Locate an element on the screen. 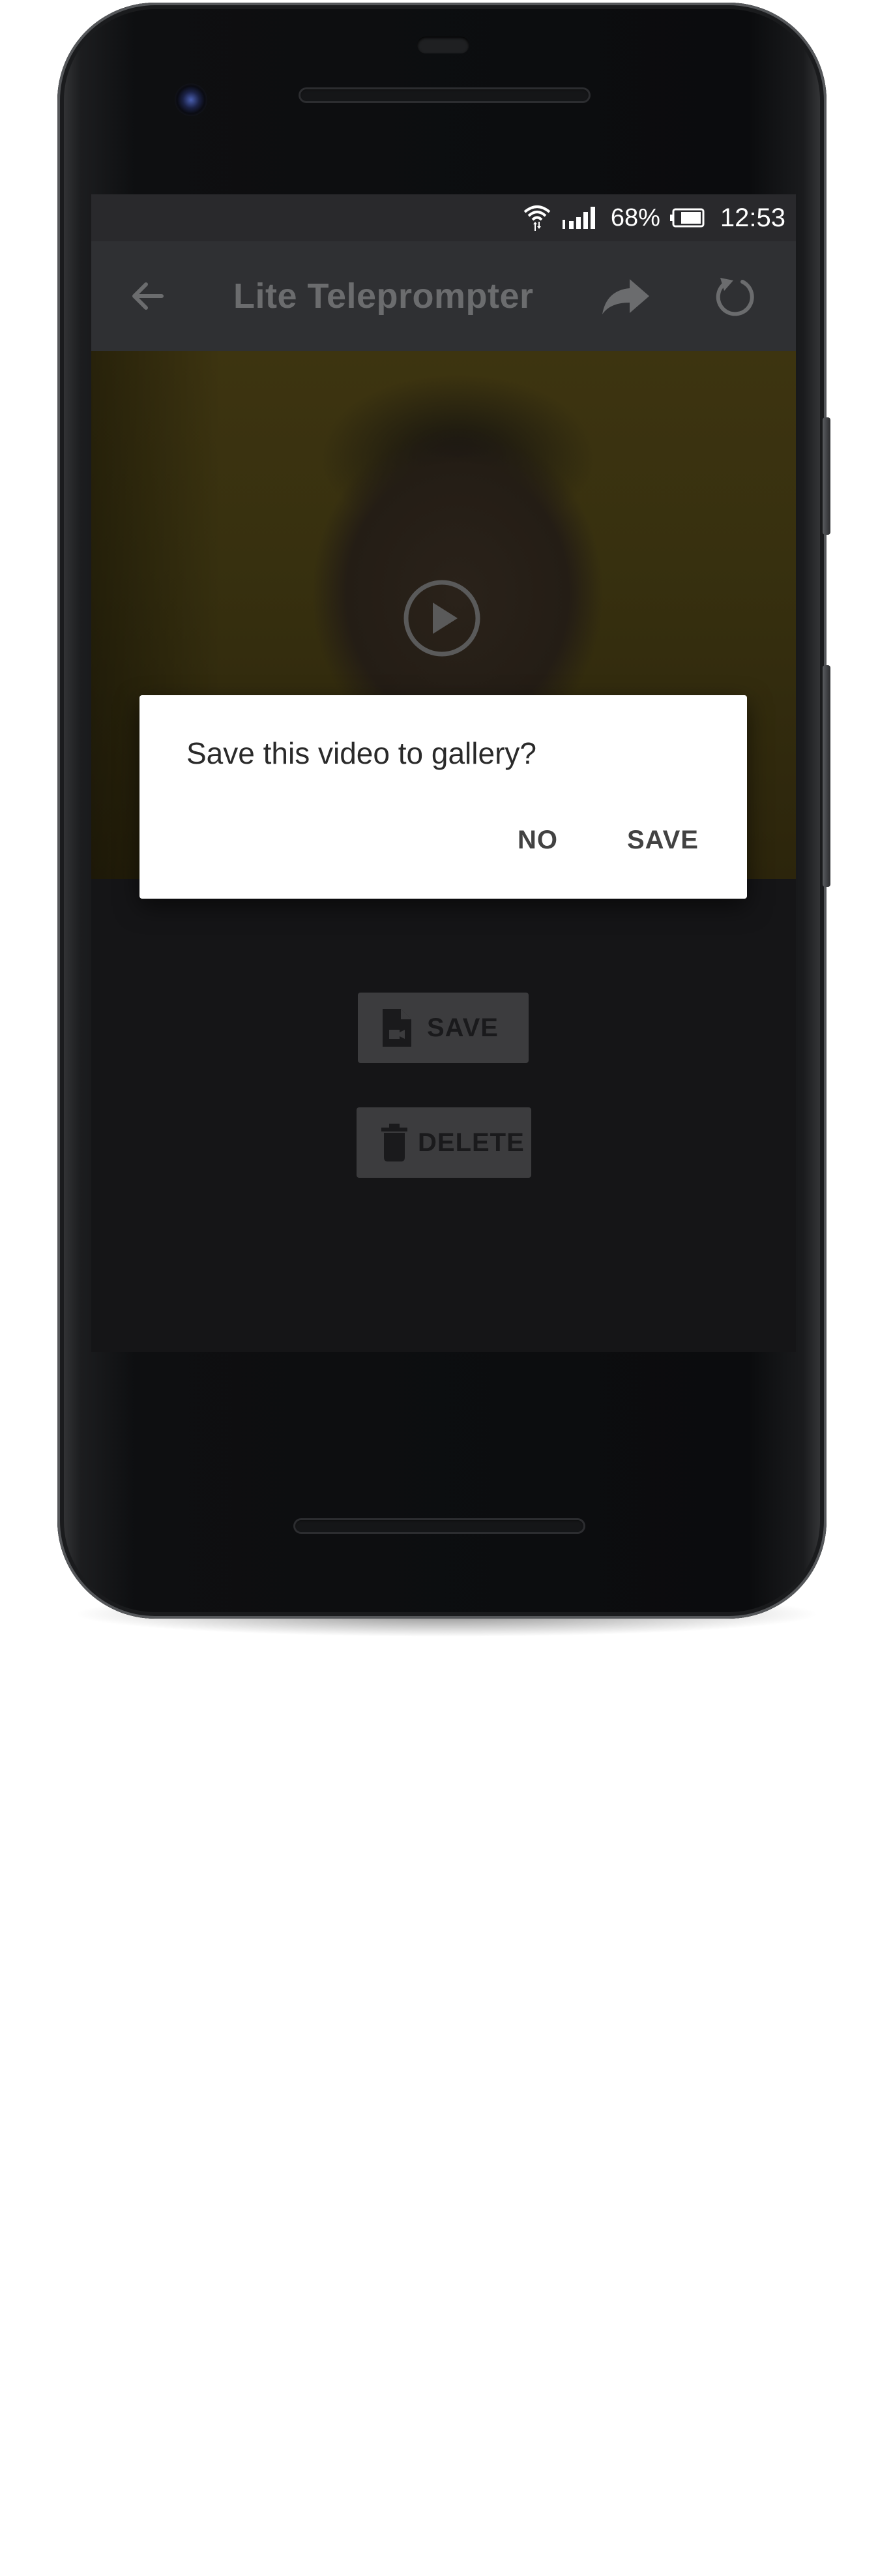 This screenshot has height=2576, width=893. save-confirm-dialog: Save this video to gallery? NO SAVE is located at coordinates (443, 797).